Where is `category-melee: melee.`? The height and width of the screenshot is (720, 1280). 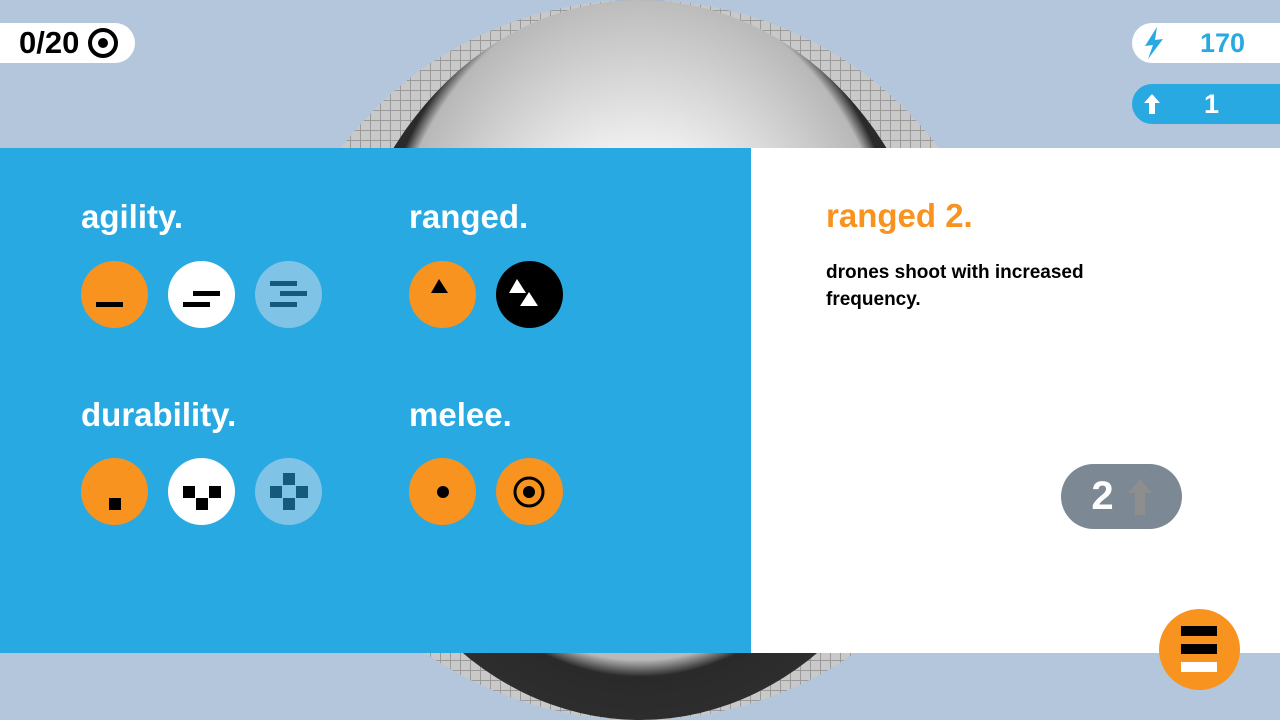
category-melee: melee. is located at coordinates (460, 414).